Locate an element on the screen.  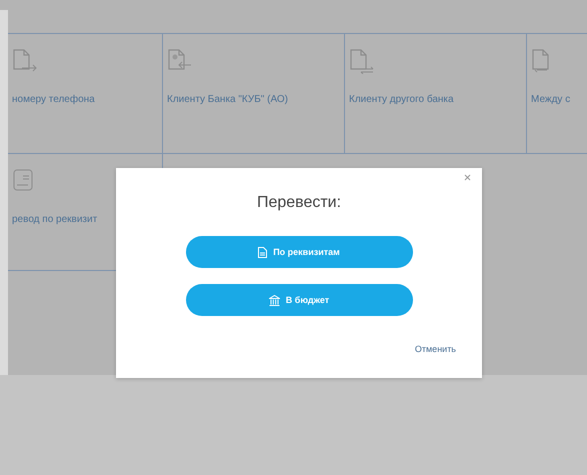
tile-label: ревод по реквизит is located at coordinates (55, 219).